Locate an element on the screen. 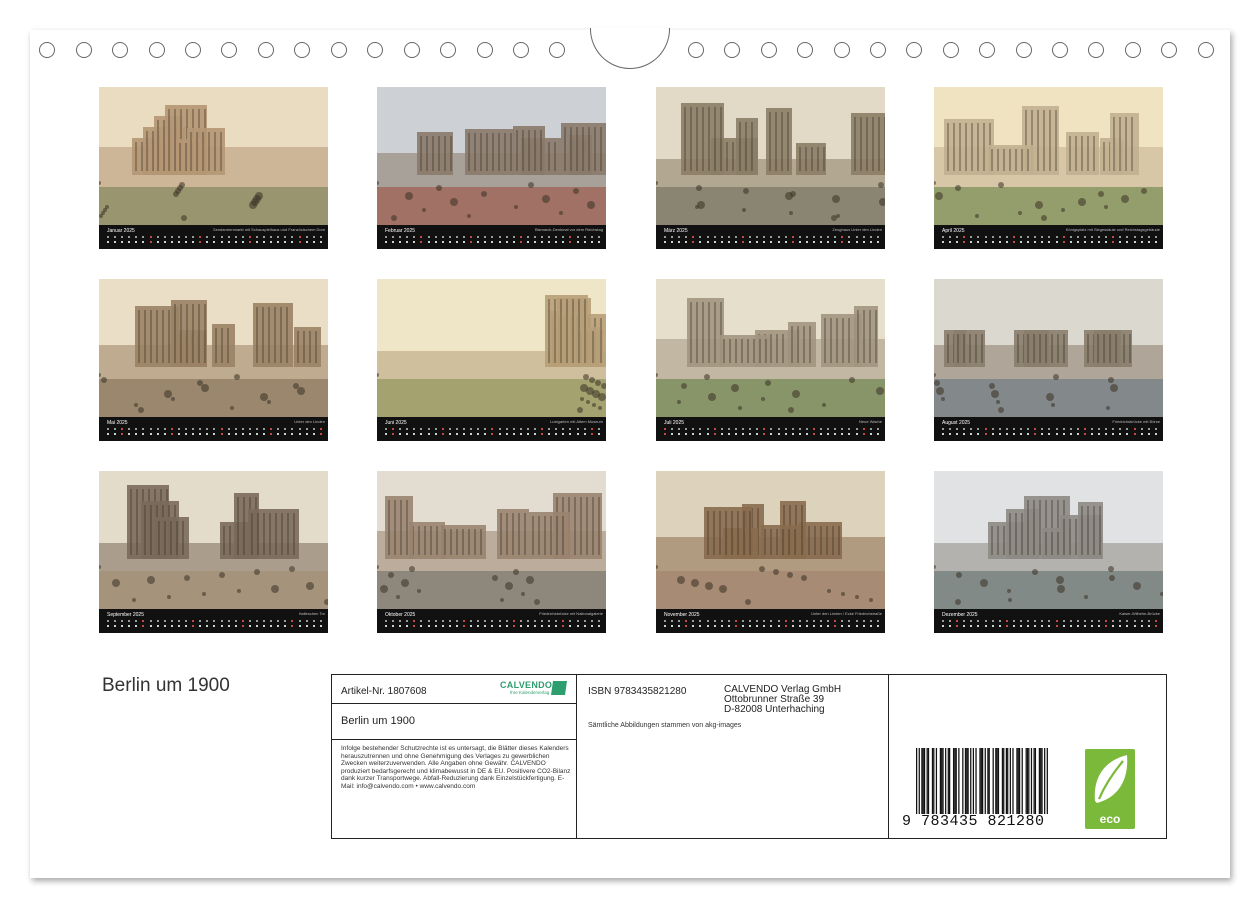  month-name: September 2025 is located at coordinates (125, 615).